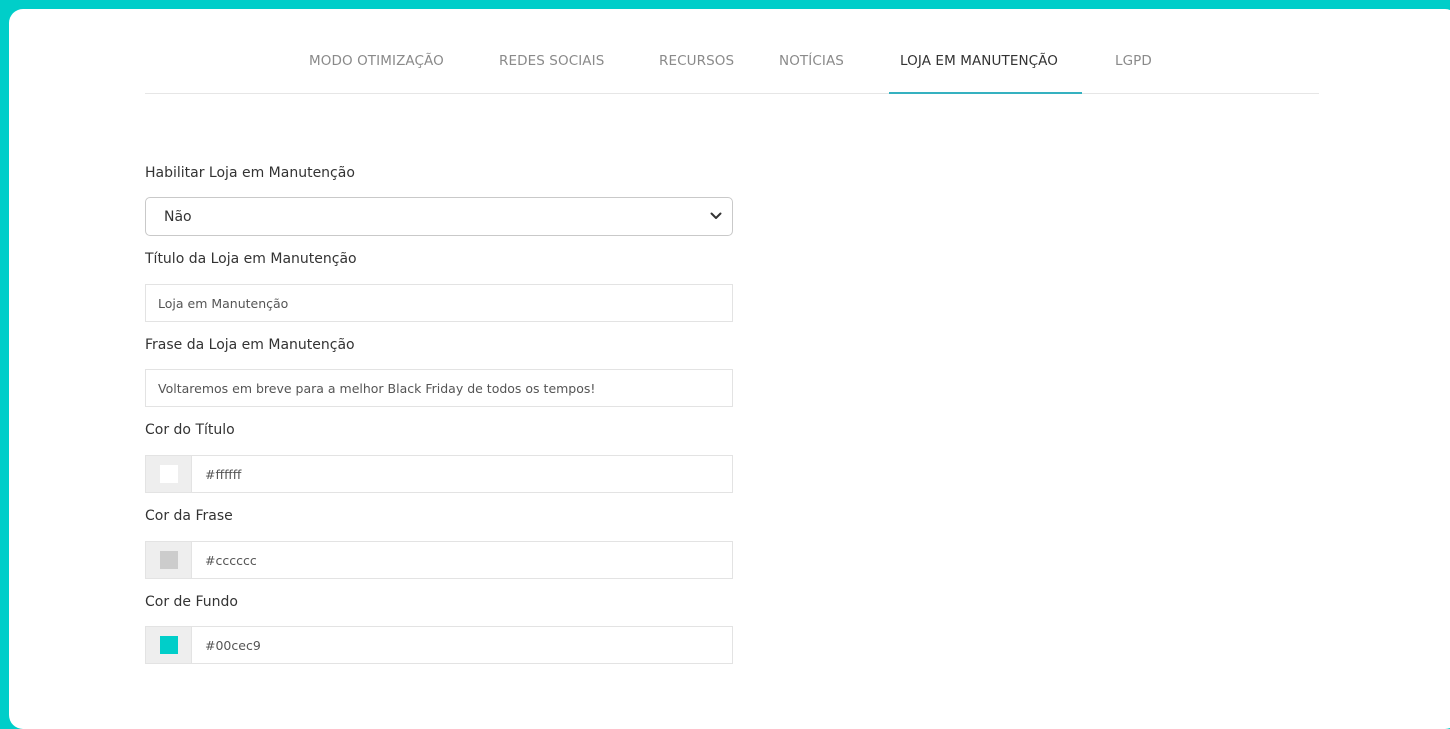  What do you see at coordinates (251, 259) in the screenshot?
I see `maintenance-title-label: Título da Loja em Manutenção` at bounding box center [251, 259].